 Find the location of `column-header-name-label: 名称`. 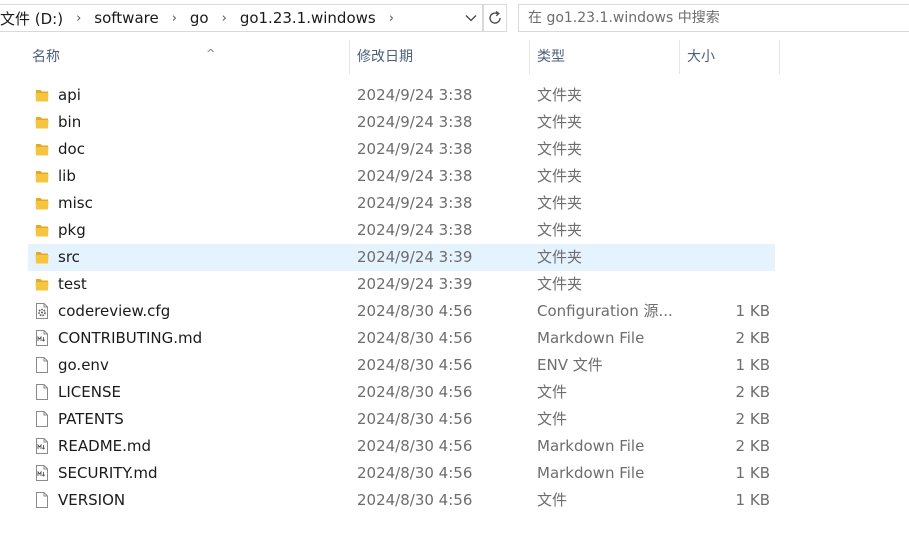

column-header-name-label: 名称 is located at coordinates (46, 57).